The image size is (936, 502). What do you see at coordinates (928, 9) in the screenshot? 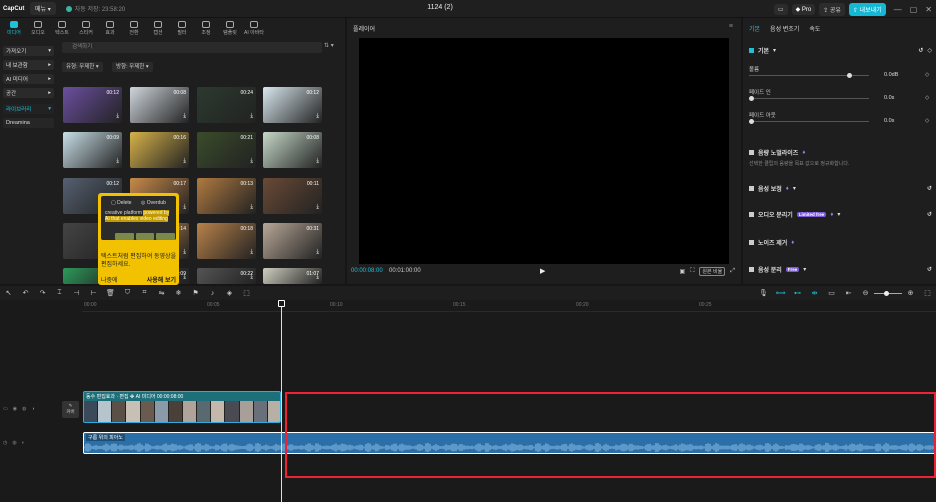
I see `close-icon: ✕` at bounding box center [928, 9].